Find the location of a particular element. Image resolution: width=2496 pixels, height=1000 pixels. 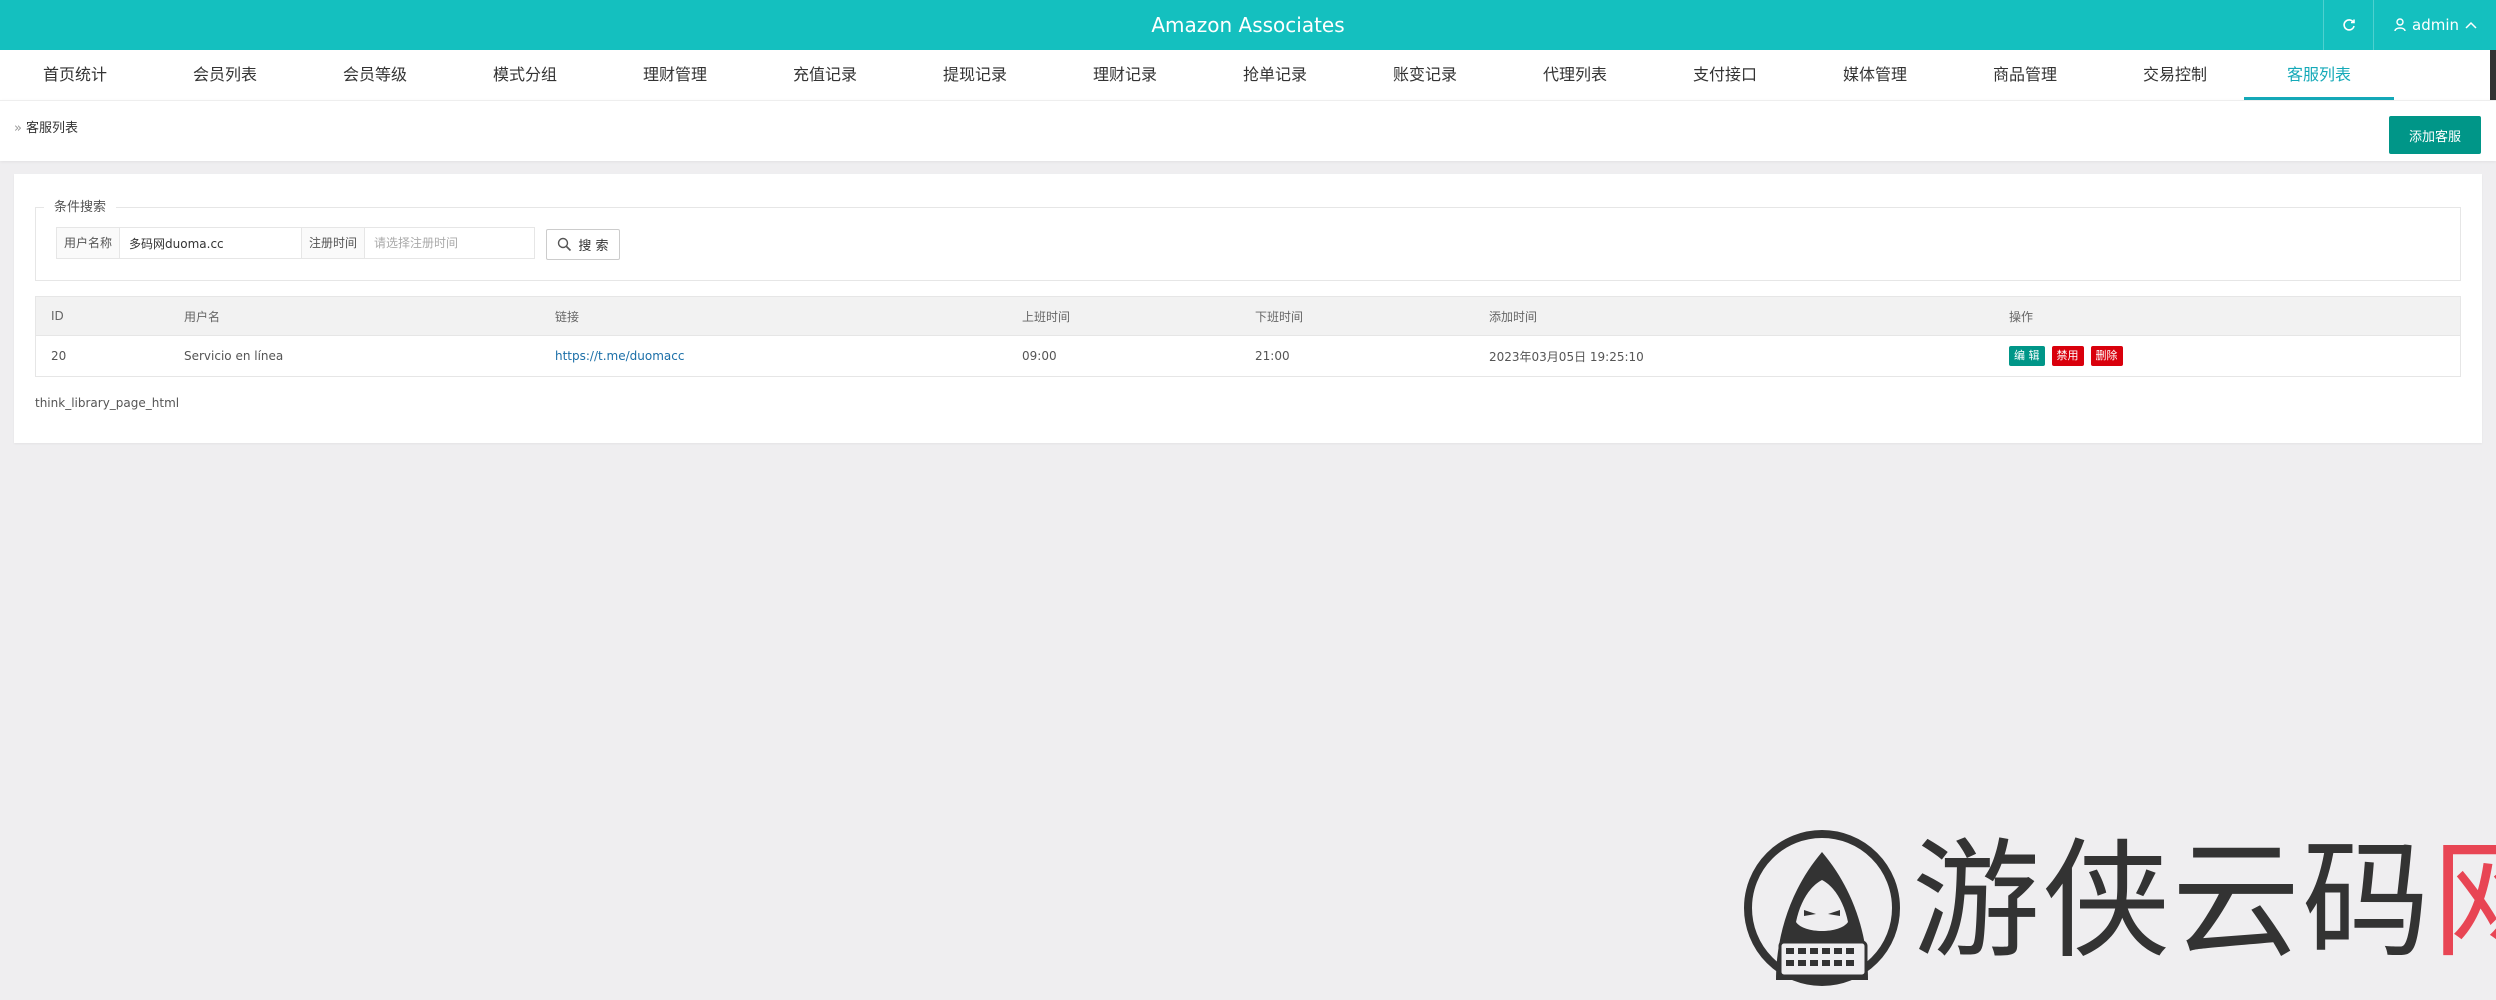

regtime-input is located at coordinates (449, 243).